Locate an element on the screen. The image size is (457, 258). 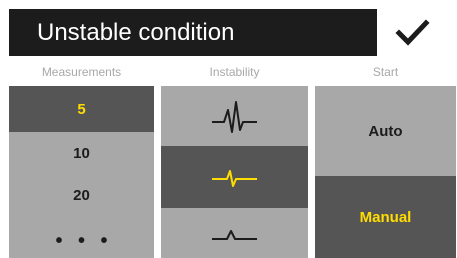
measurements-more-option: • • • is located at coordinates (81, 241).